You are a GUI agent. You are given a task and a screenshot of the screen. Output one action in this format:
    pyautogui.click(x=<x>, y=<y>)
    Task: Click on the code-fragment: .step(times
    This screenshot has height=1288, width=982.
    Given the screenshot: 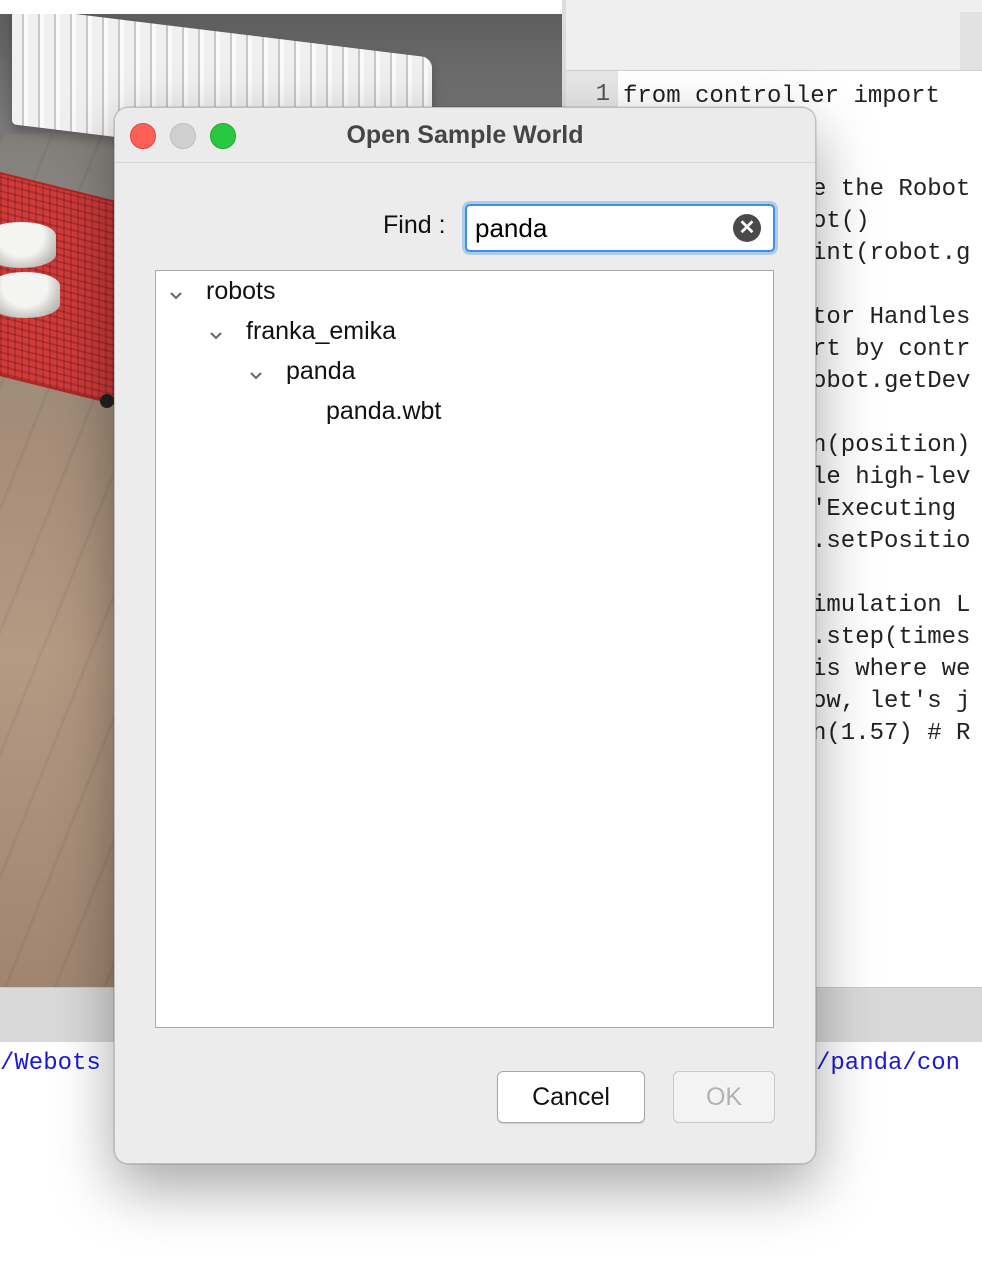 What is the action you would take?
    pyautogui.click(x=891, y=637)
    